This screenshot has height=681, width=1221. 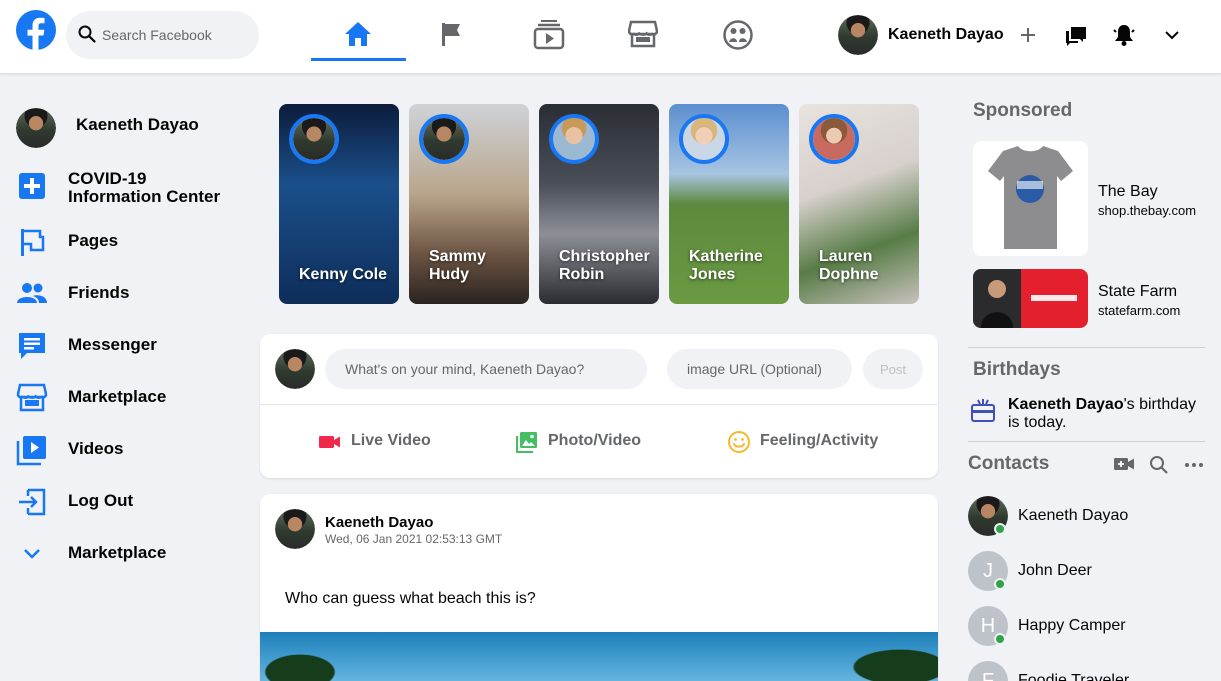 I want to click on sidebar-item-marketplace: Marketplace, so click(x=126, y=402).